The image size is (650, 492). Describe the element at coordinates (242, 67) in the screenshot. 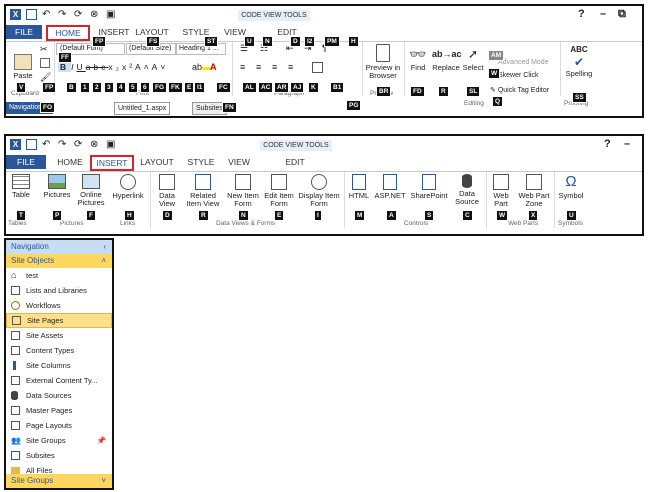

I see `align-left-icon: ≡` at that location.